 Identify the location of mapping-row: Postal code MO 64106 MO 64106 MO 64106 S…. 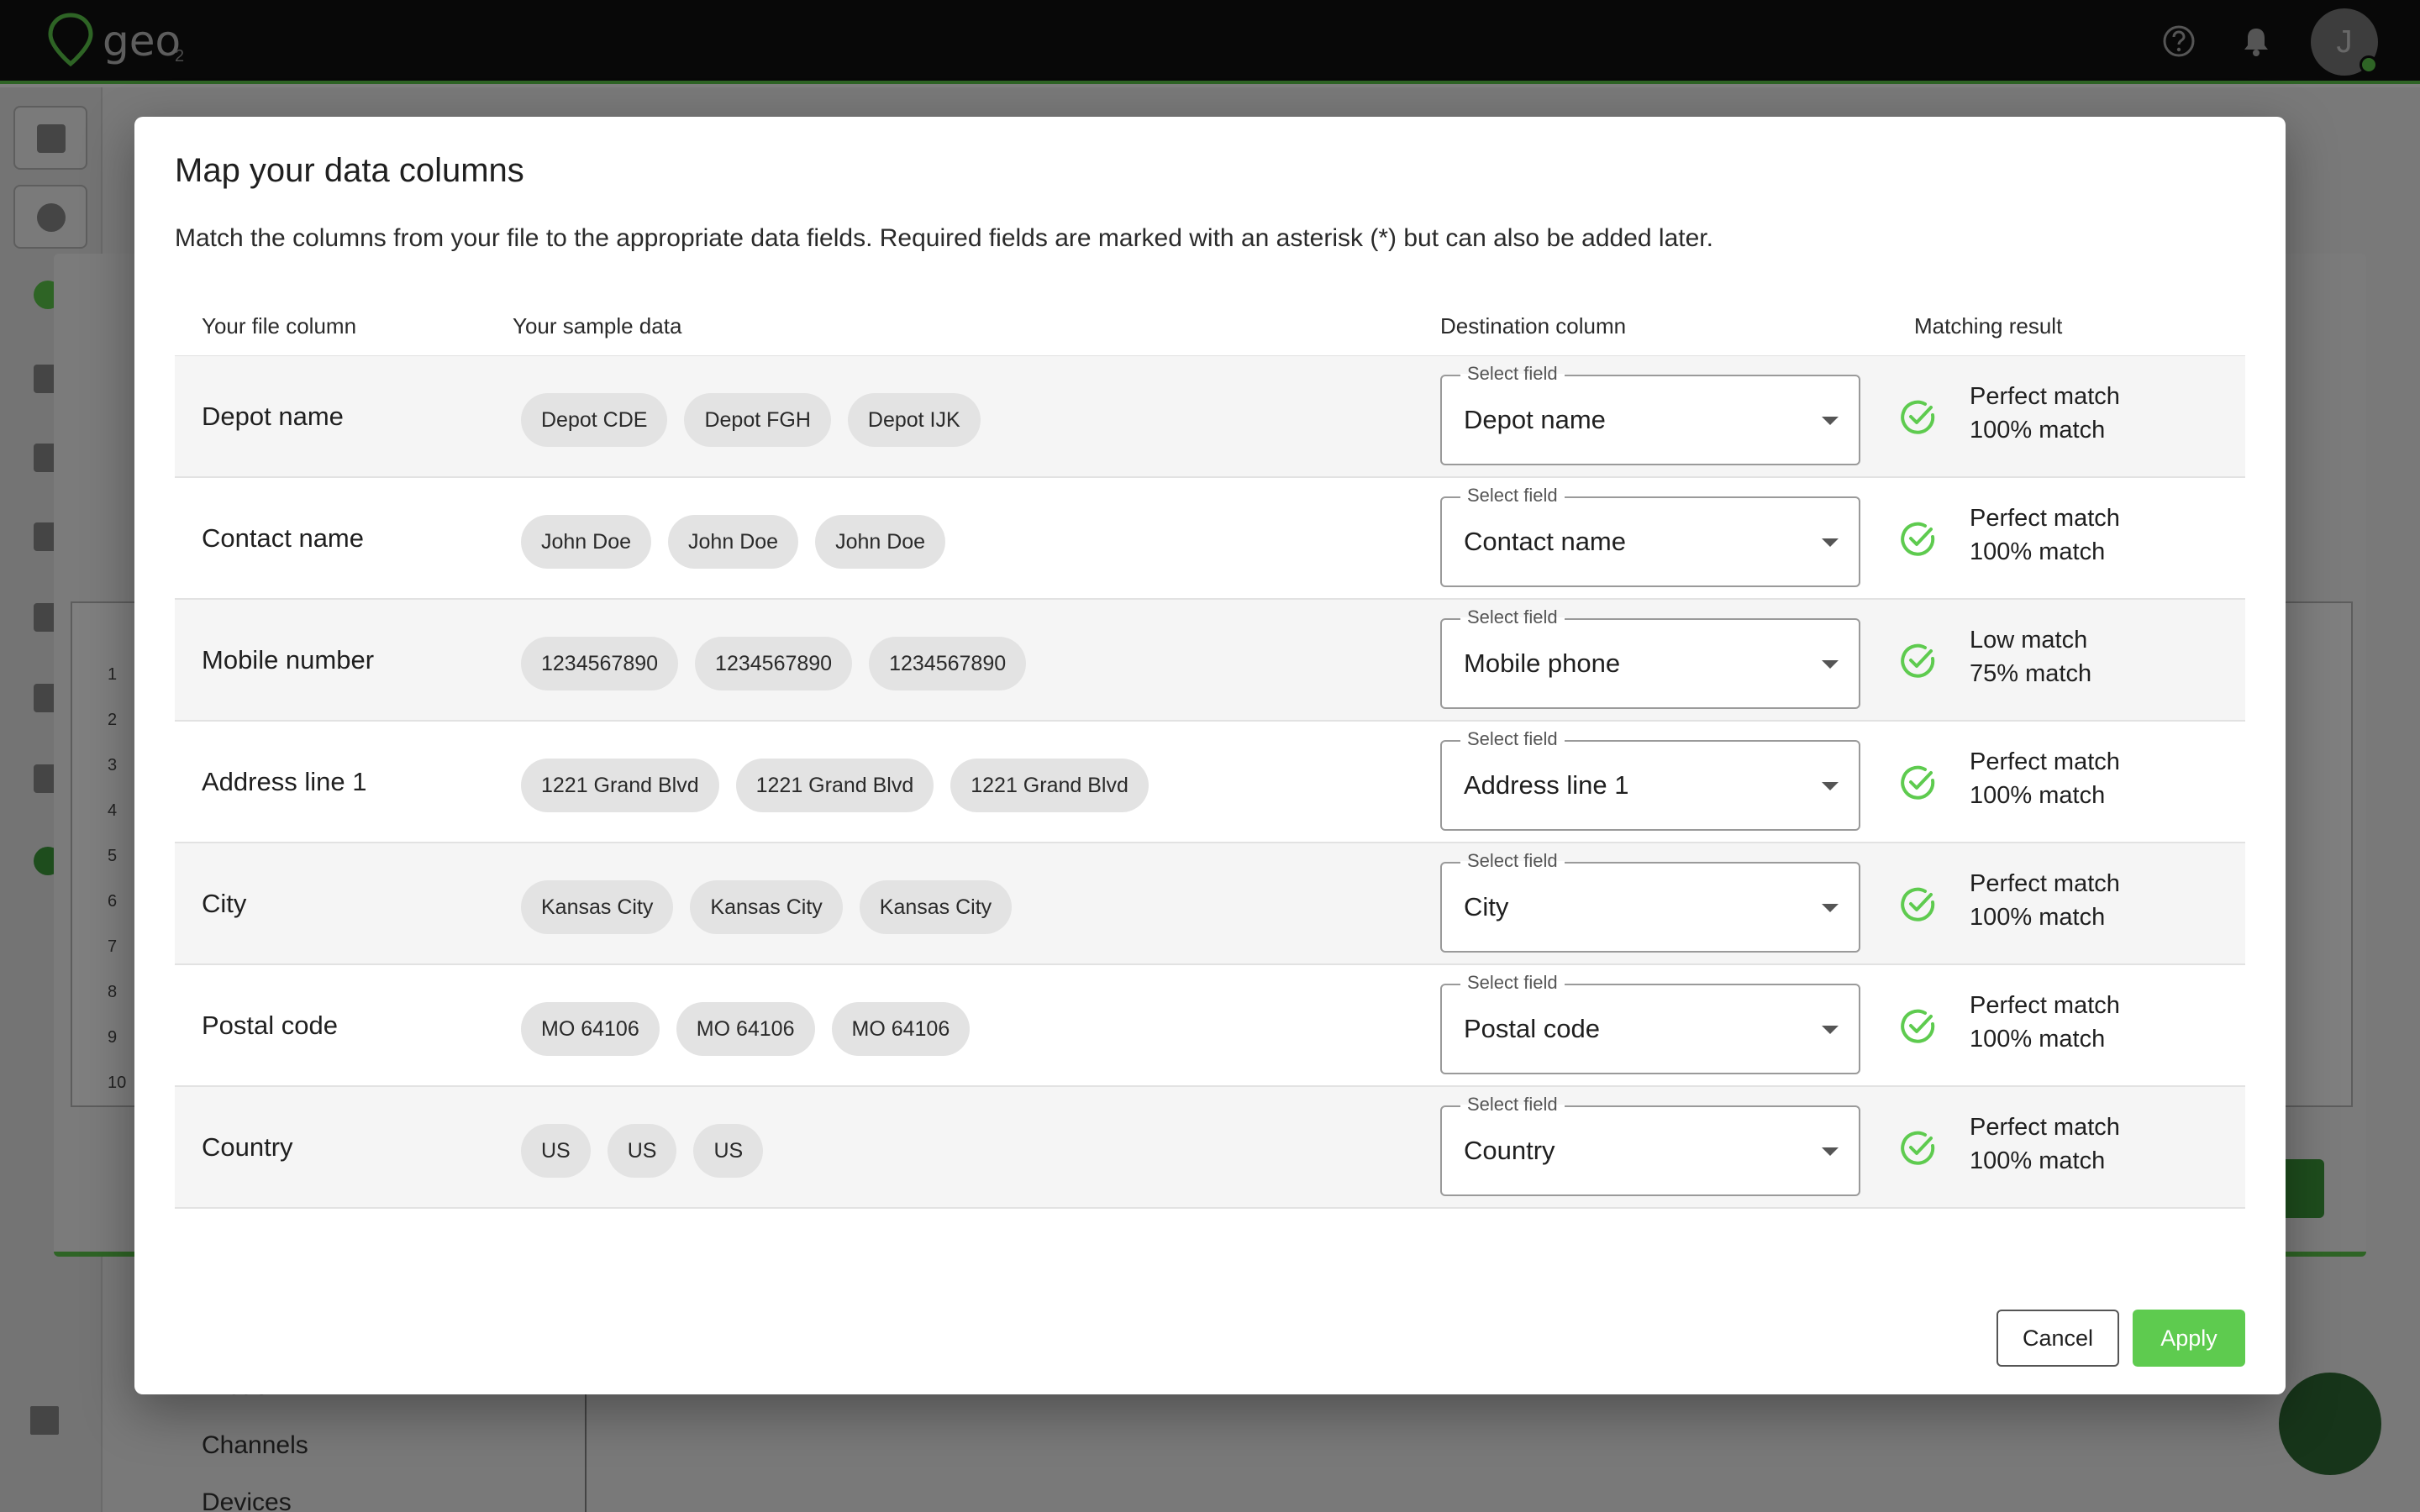
(1210, 1026).